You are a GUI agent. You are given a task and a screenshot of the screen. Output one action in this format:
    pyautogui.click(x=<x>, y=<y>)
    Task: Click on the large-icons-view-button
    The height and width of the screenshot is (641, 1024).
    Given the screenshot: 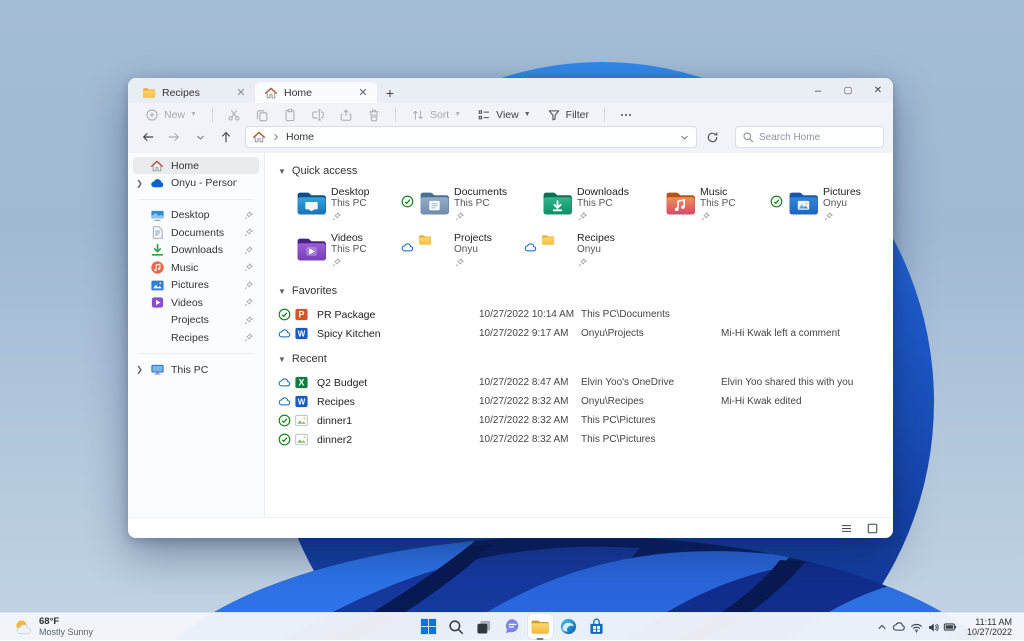 What is the action you would take?
    pyautogui.click(x=872, y=528)
    